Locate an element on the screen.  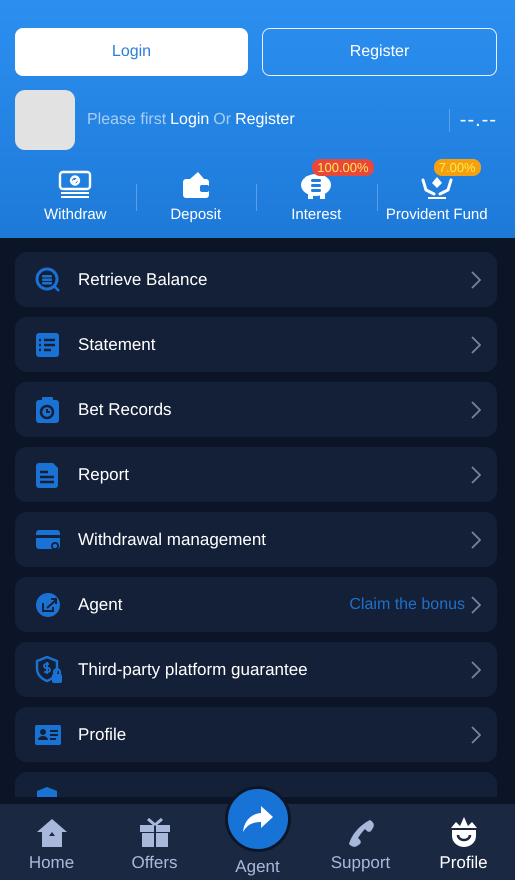
document-icon is located at coordinates (47, 475).